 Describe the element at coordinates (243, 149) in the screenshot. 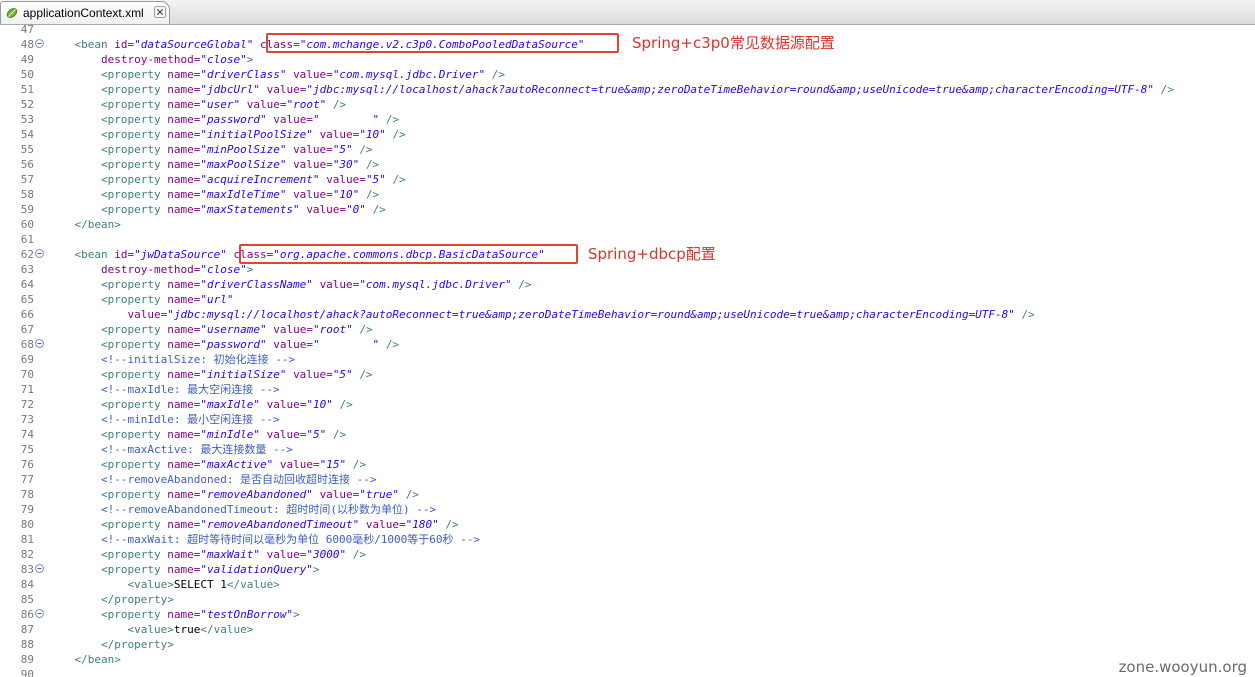

I see `xml-attribute-value: "minPoolSize"` at that location.